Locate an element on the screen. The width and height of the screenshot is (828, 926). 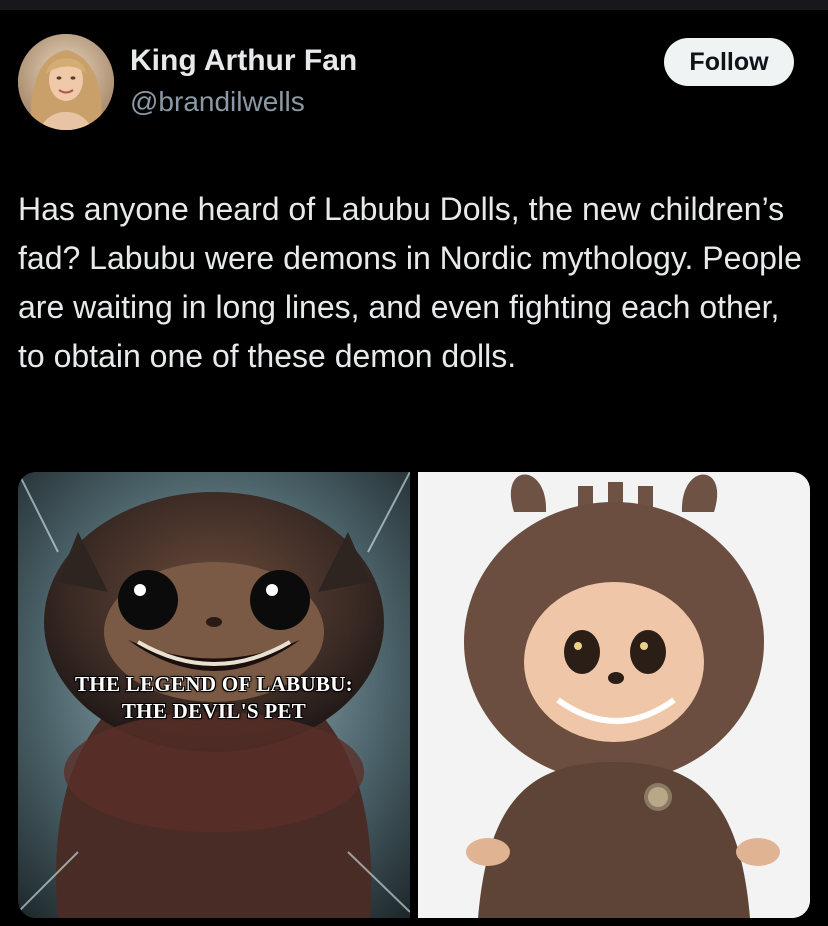
meme-caption-line1: THE LEGEND OF LABUBU: is located at coordinates (214, 684).